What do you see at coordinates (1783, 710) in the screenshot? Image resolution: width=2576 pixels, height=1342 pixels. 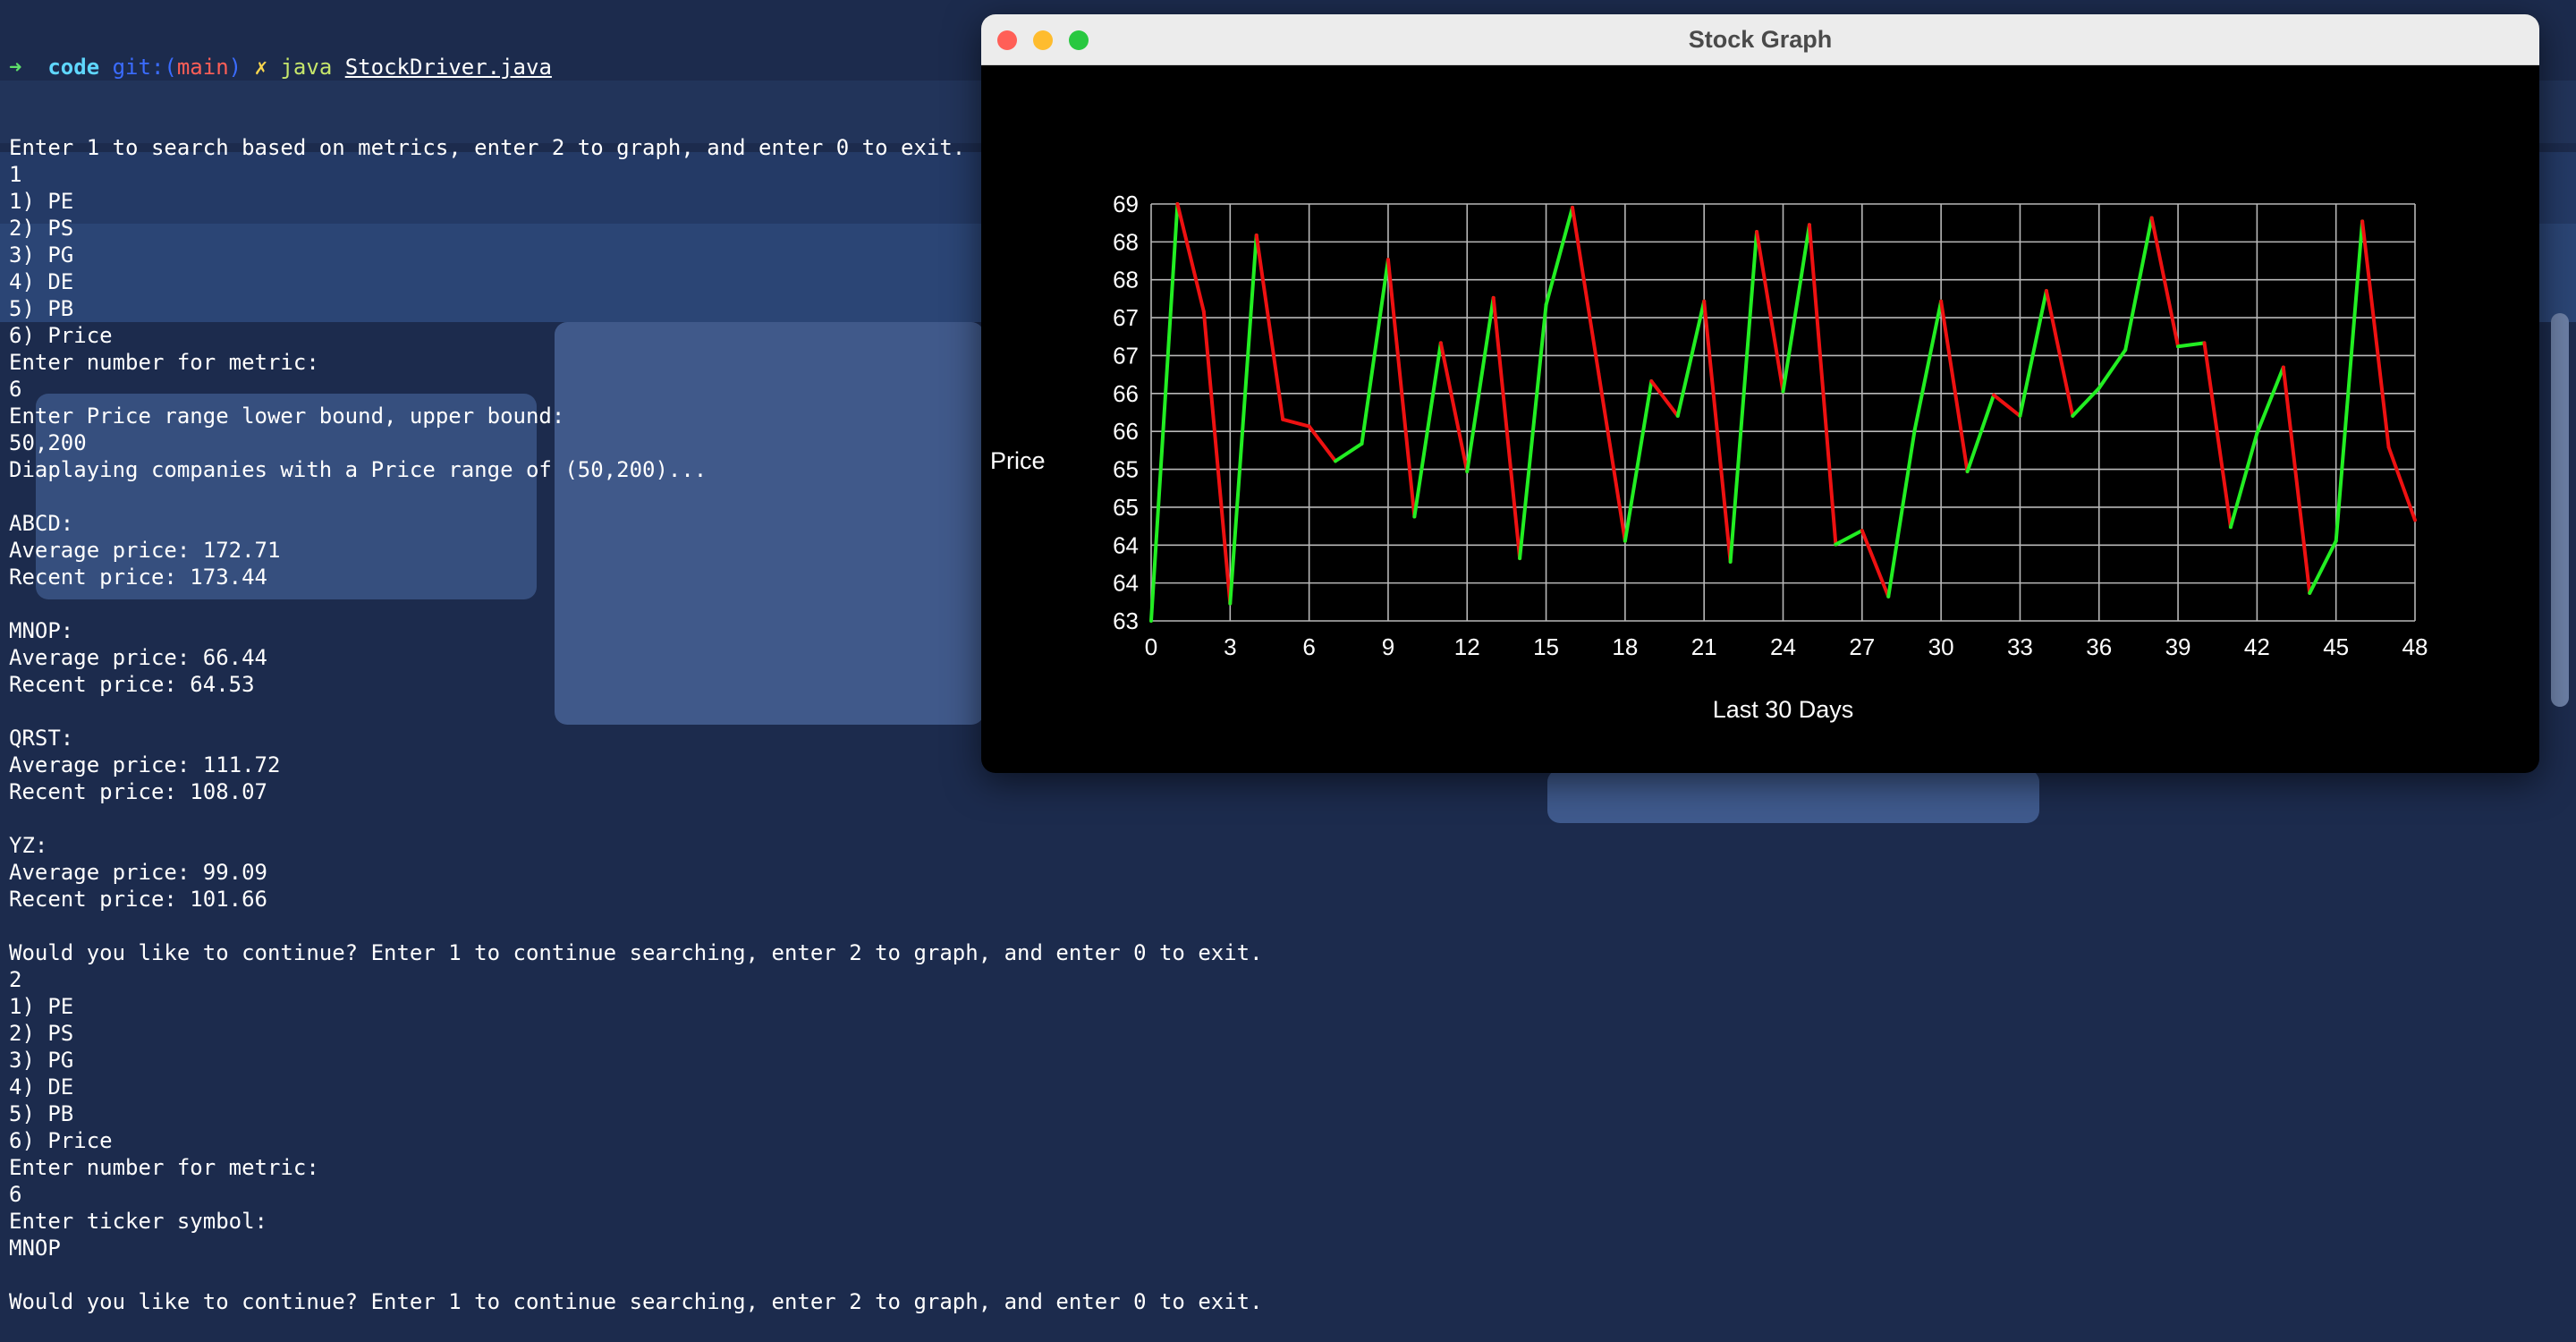 I see `x-axis-label: Last 30 Days` at bounding box center [1783, 710].